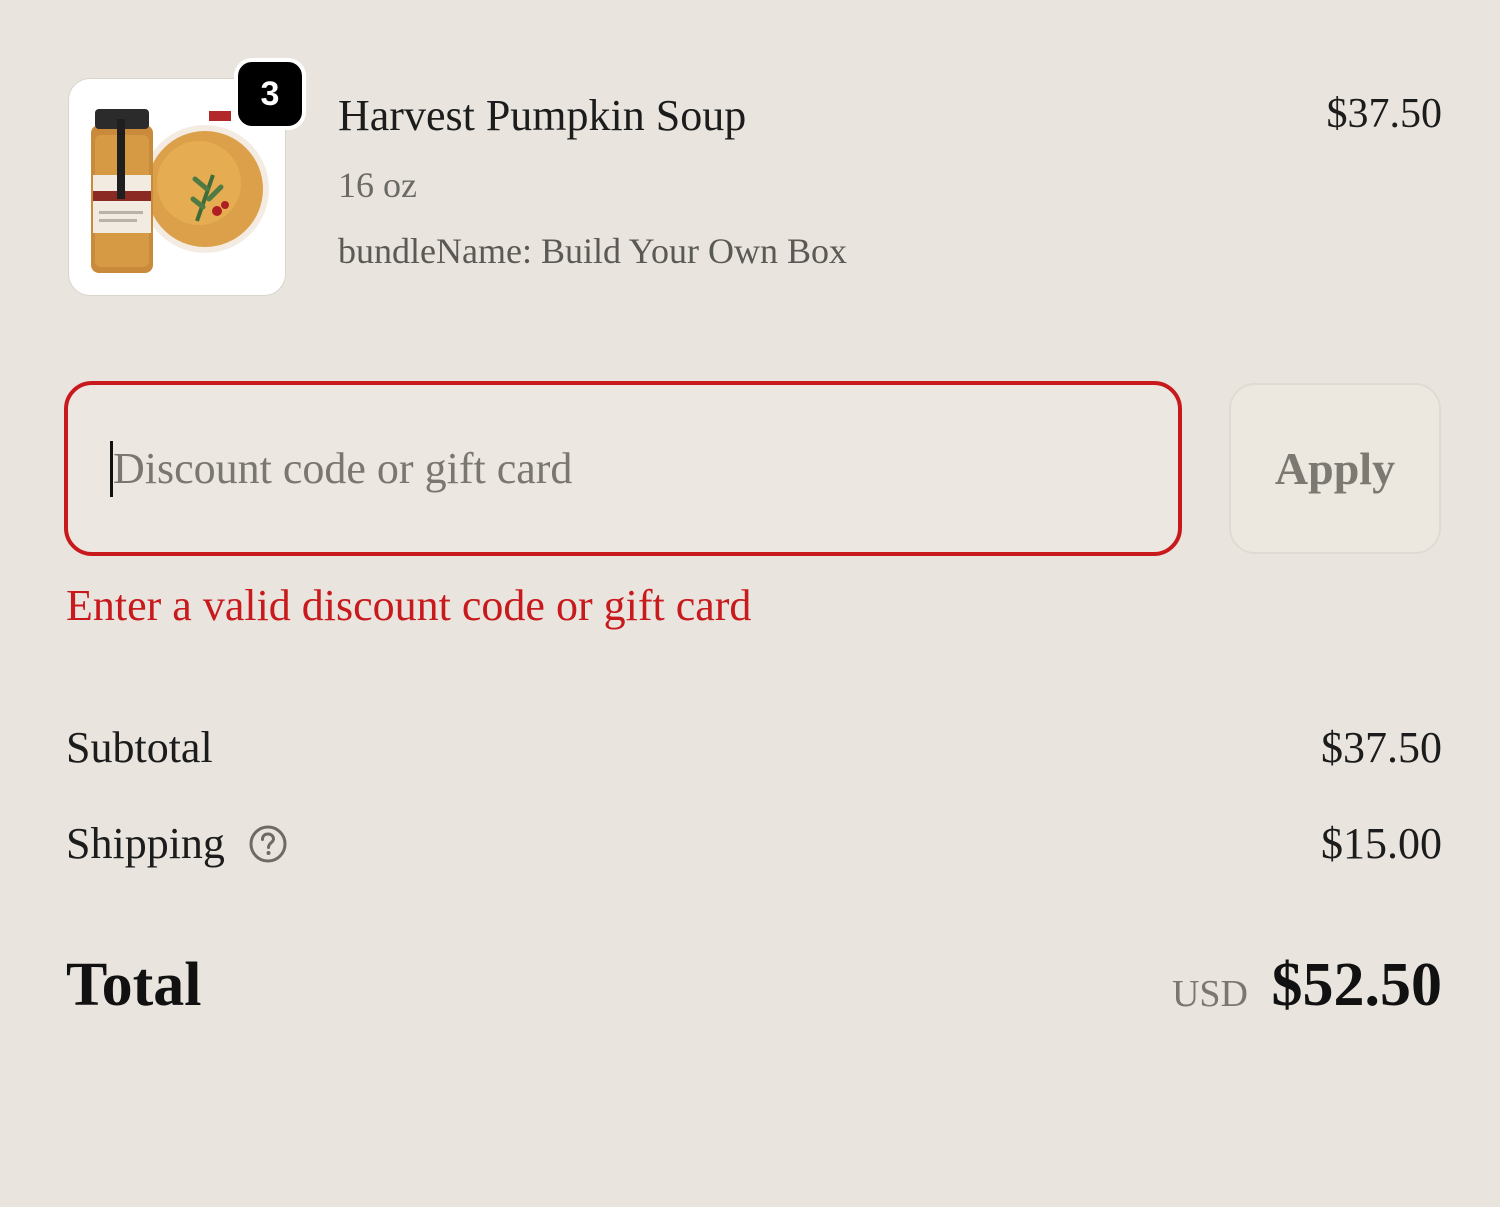 The height and width of the screenshot is (1207, 1500). Describe the element at coordinates (1209, 994) in the screenshot. I see `total-currency: USD` at that location.